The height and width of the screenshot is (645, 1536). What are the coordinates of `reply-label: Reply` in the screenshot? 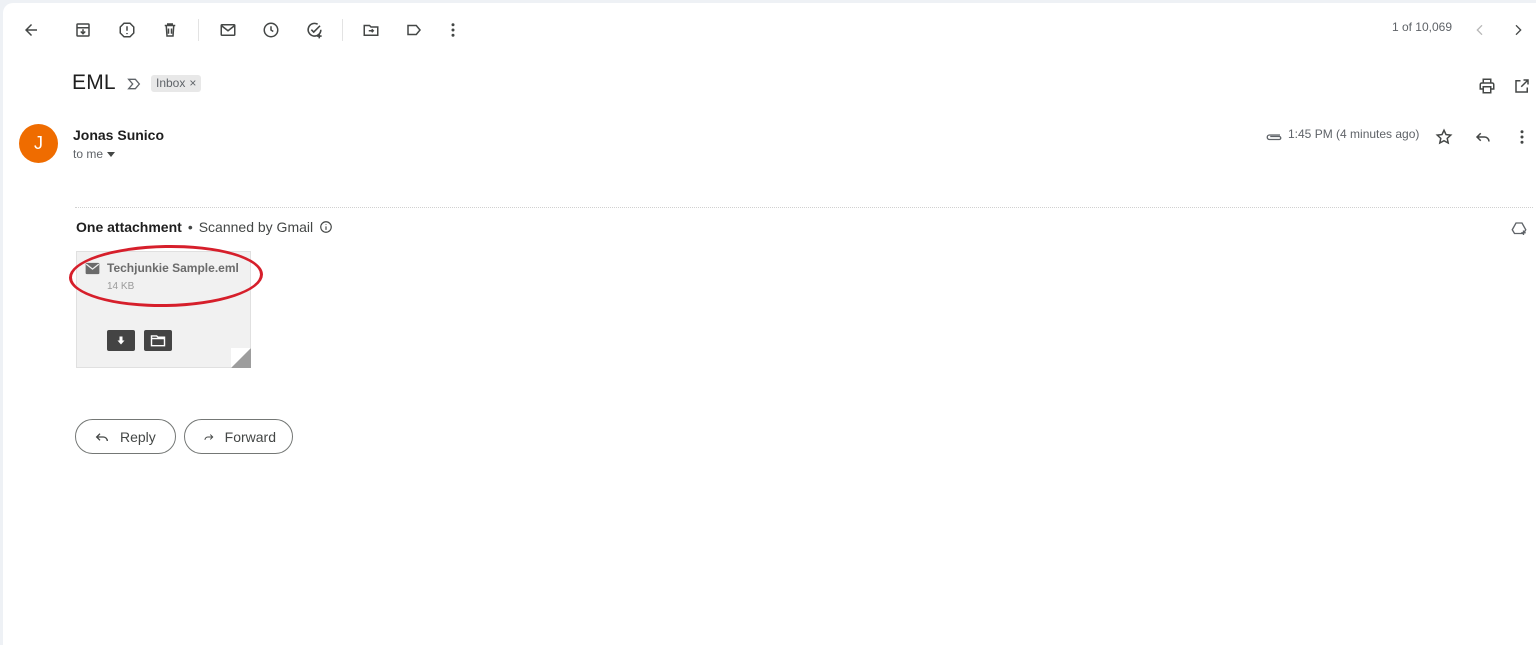 It's located at (138, 436).